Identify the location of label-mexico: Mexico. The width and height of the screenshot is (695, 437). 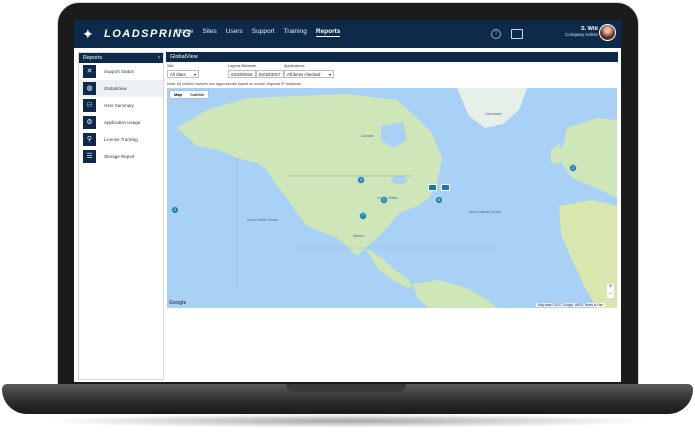
(359, 236).